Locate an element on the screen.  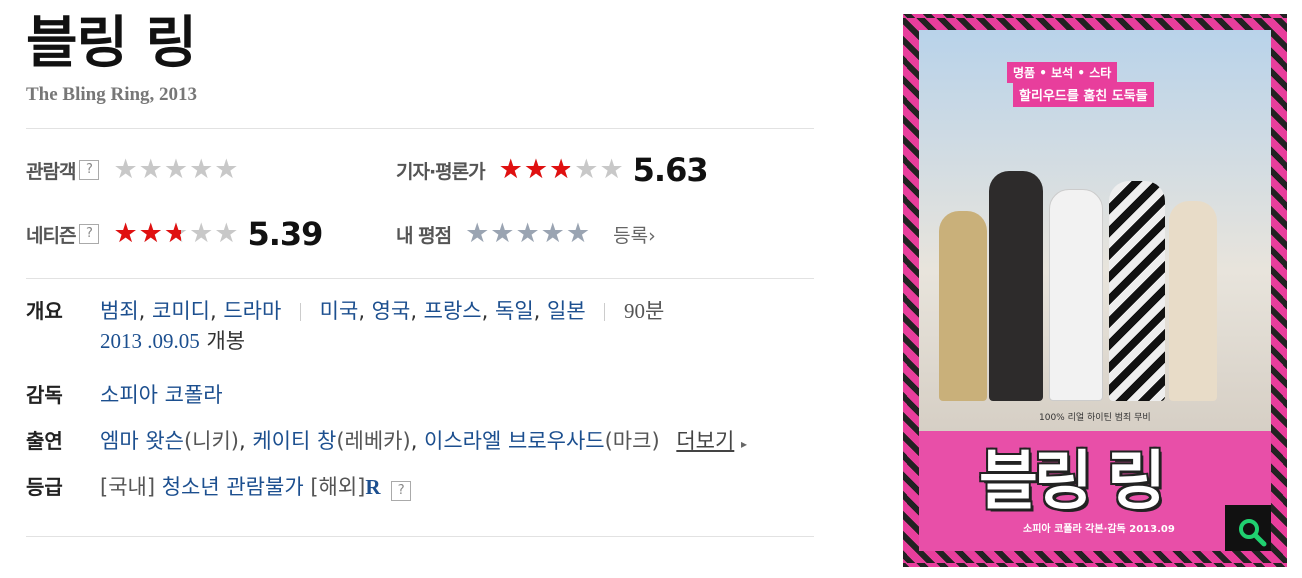
country-link: 영국 is located at coordinates (391, 311).